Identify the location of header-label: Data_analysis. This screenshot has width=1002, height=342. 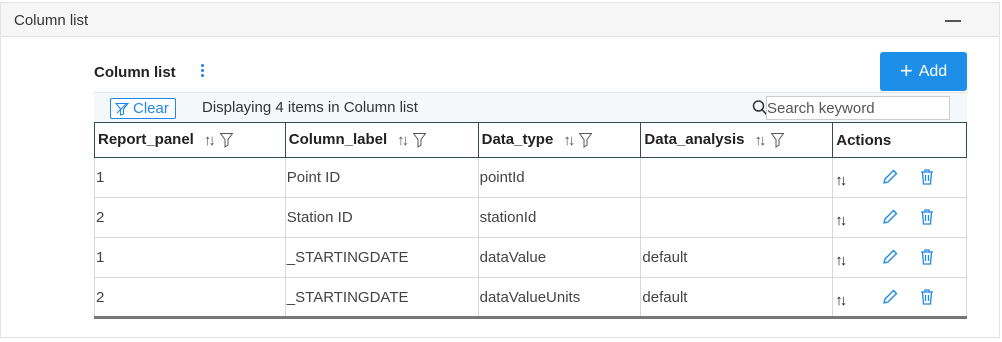
(694, 140).